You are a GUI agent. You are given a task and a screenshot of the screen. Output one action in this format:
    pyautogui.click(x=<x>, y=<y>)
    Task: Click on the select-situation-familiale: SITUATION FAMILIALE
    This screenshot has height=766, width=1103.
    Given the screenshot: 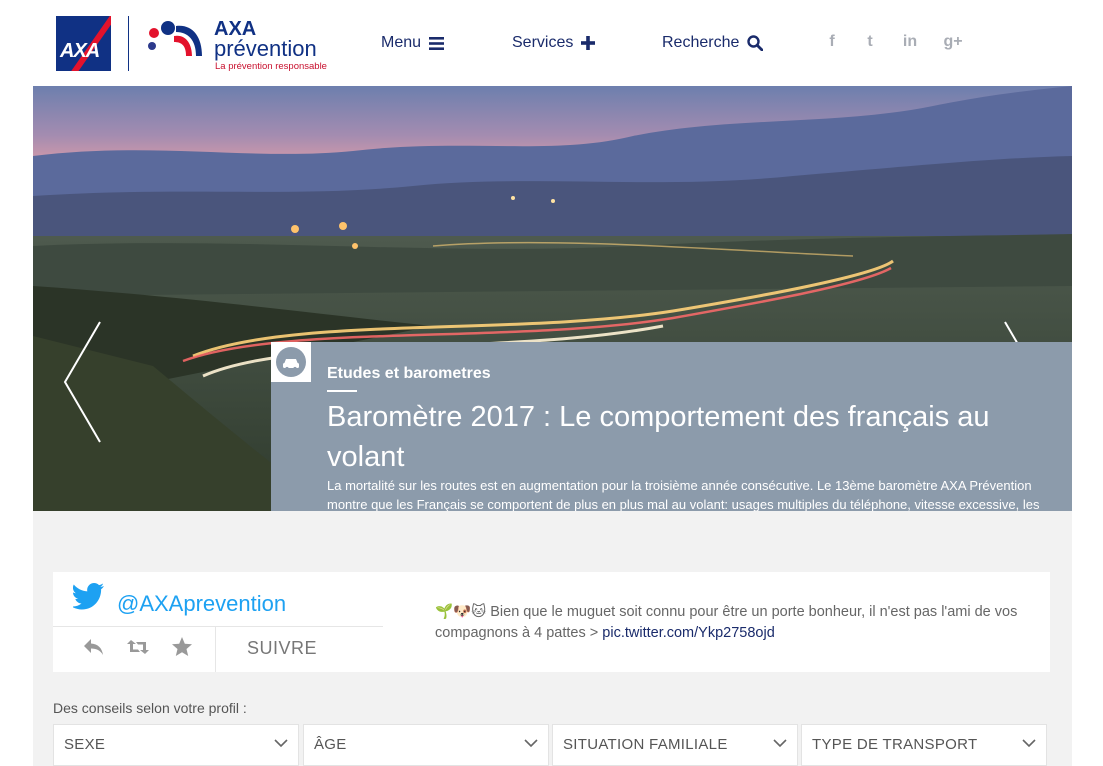 What is the action you would take?
    pyautogui.click(x=675, y=745)
    